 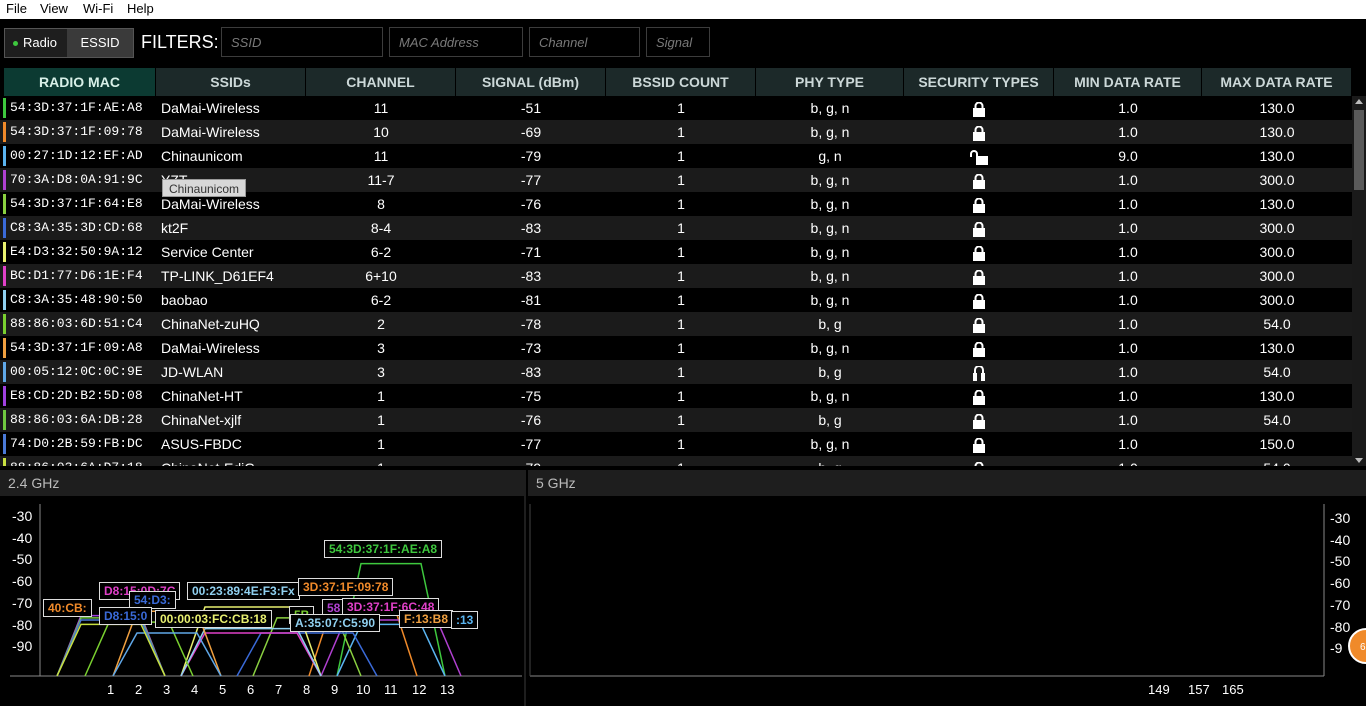 What do you see at coordinates (243, 591) in the screenshot?
I see `mac-tag-label: 00:23:89:4E:F3:Fx` at bounding box center [243, 591].